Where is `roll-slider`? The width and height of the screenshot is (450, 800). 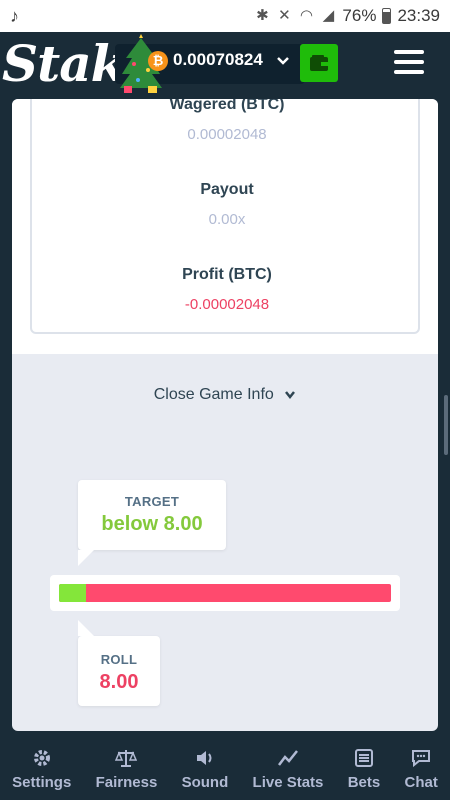
roll-slider is located at coordinates (225, 593).